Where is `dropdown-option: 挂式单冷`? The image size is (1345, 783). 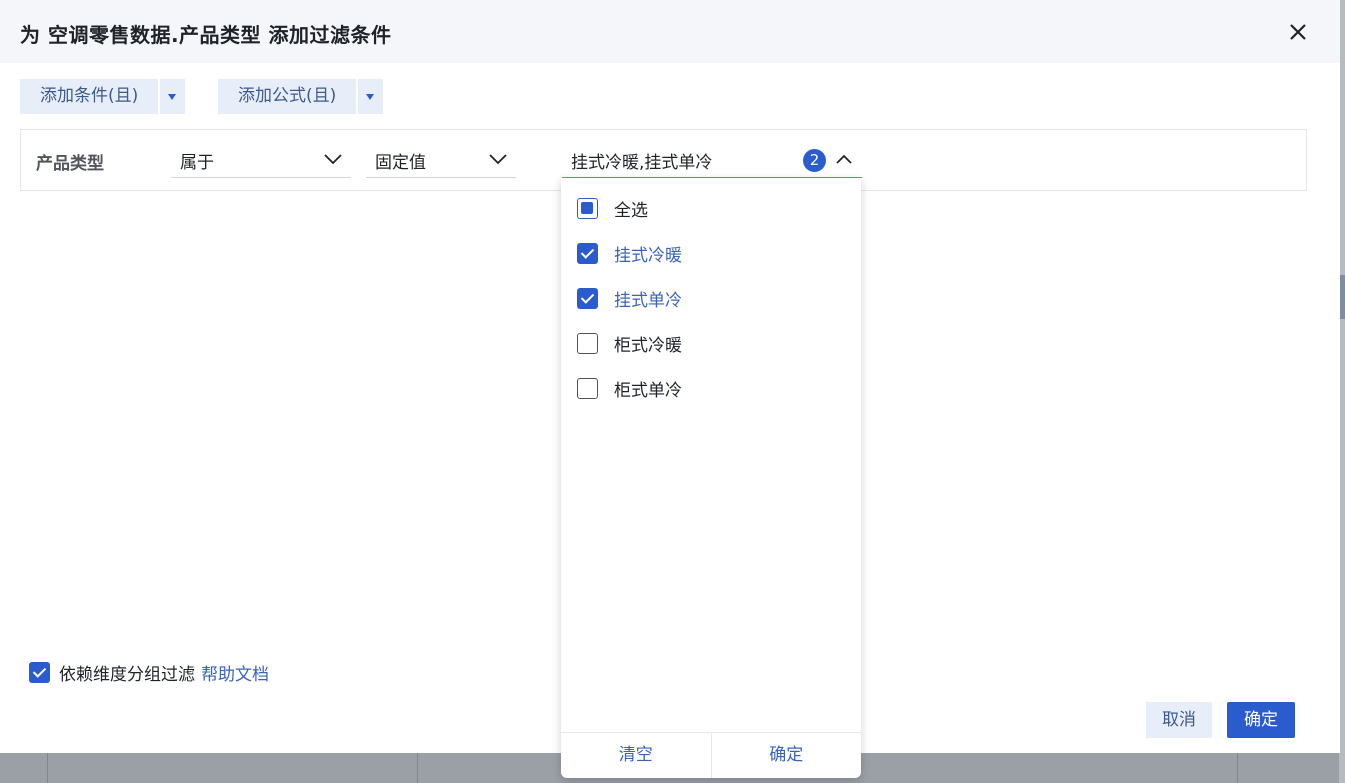
dropdown-option: 挂式单冷 is located at coordinates (629, 298).